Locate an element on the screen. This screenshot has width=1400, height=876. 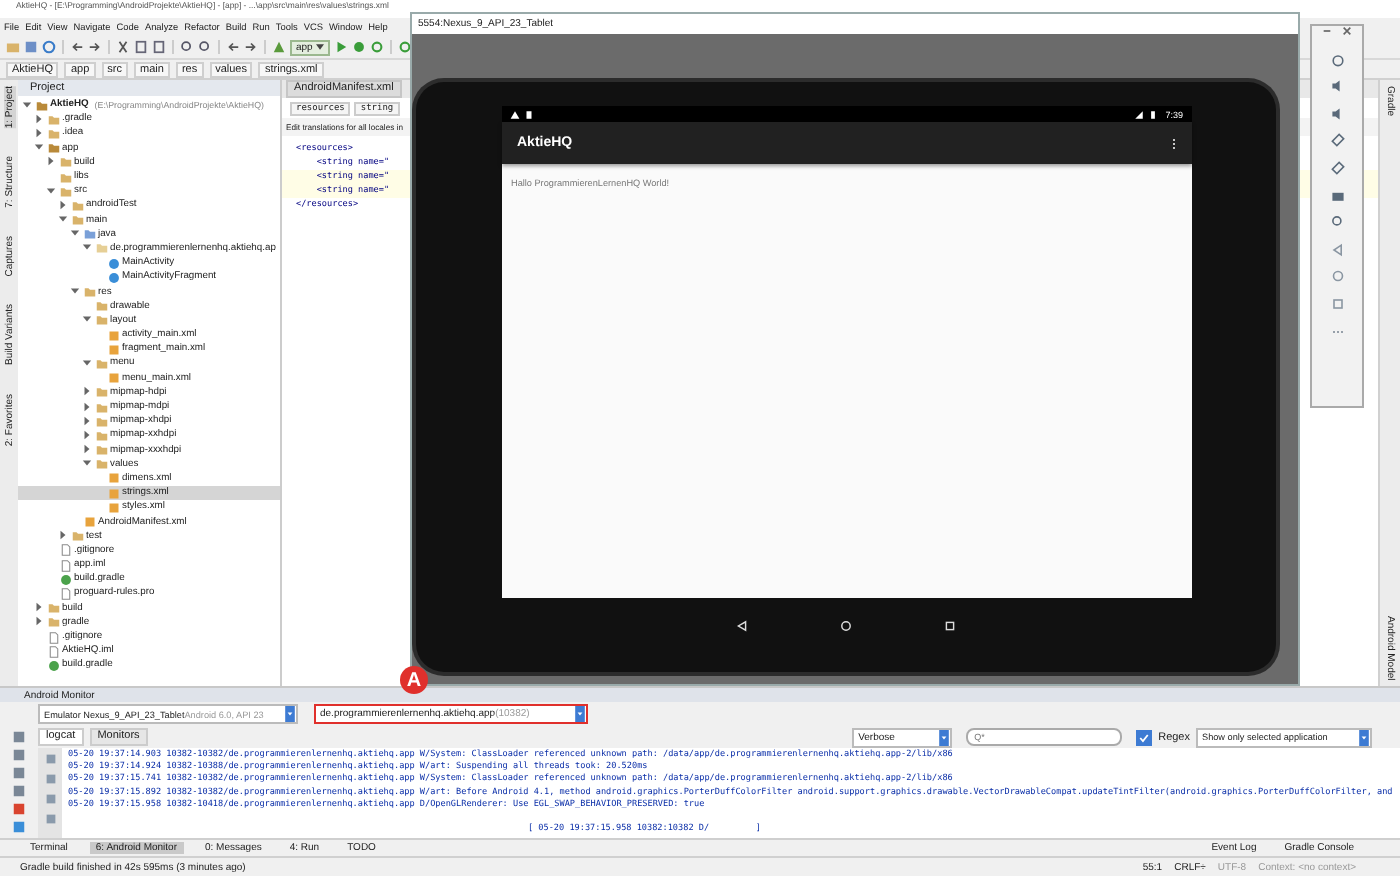
overview-icon is located at coordinates (950, 626).